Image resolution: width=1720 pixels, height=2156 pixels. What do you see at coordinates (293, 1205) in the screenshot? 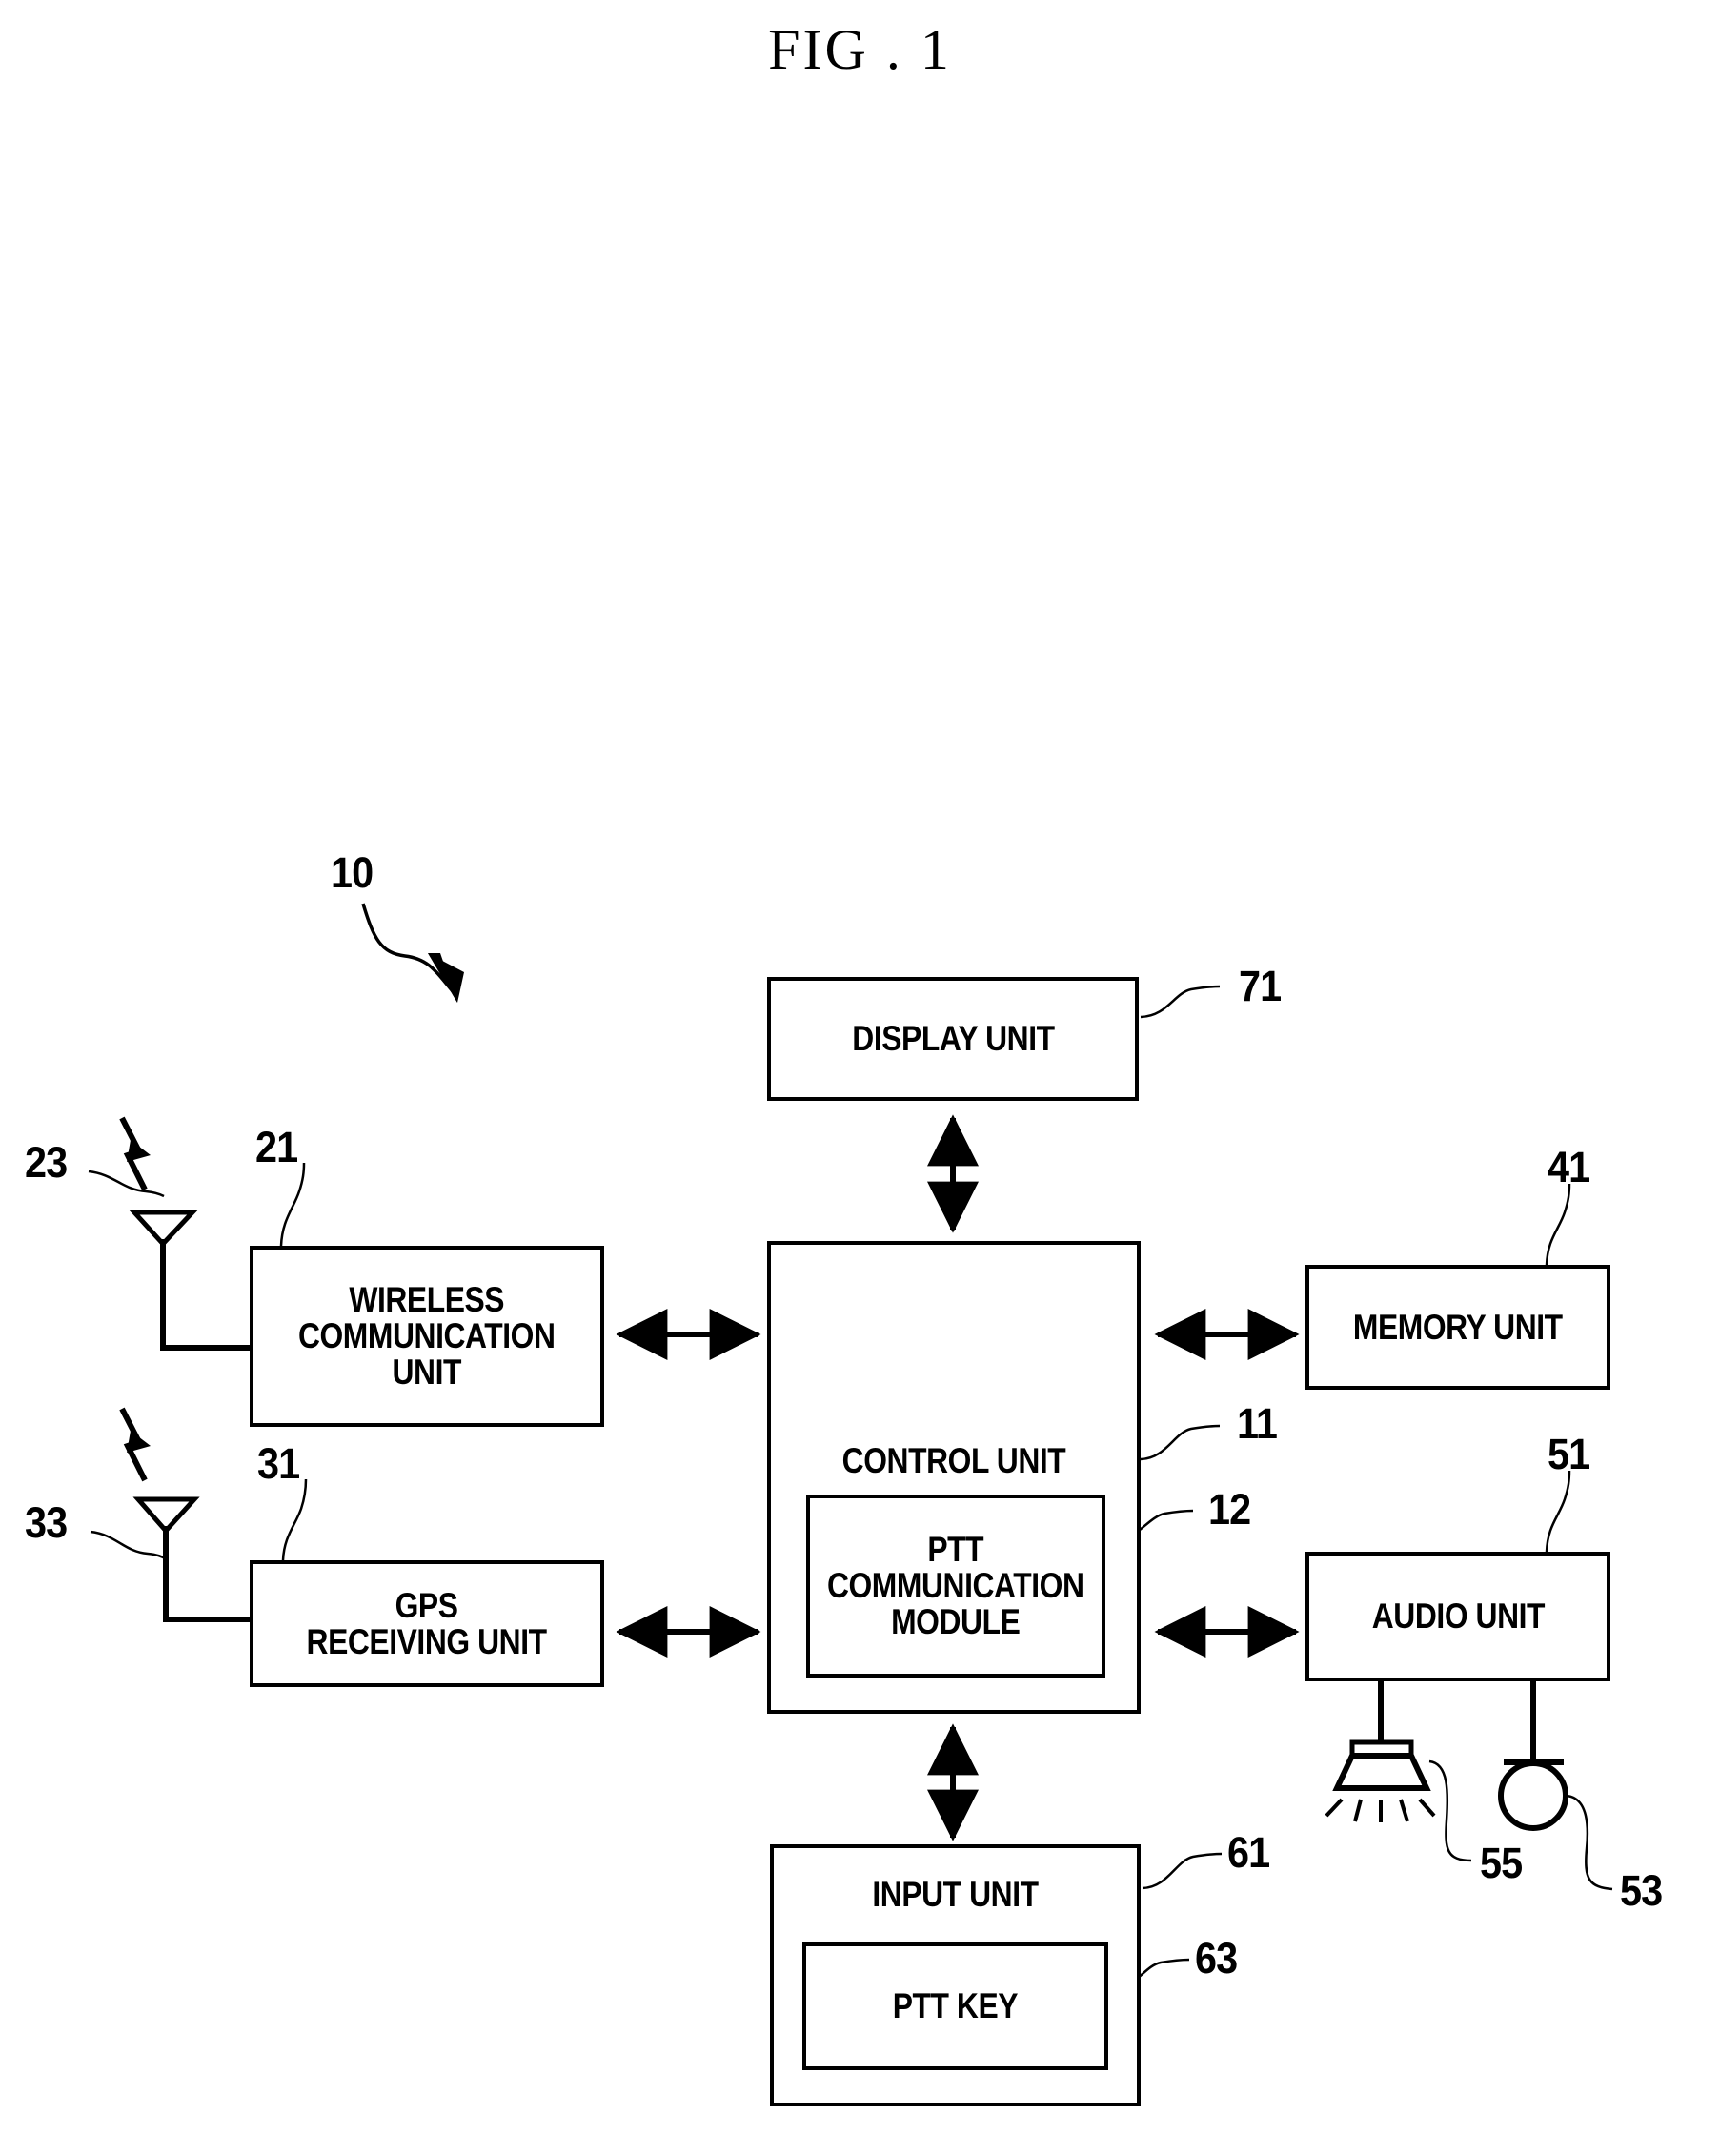
I see `leader-line-wireless-unit` at bounding box center [293, 1205].